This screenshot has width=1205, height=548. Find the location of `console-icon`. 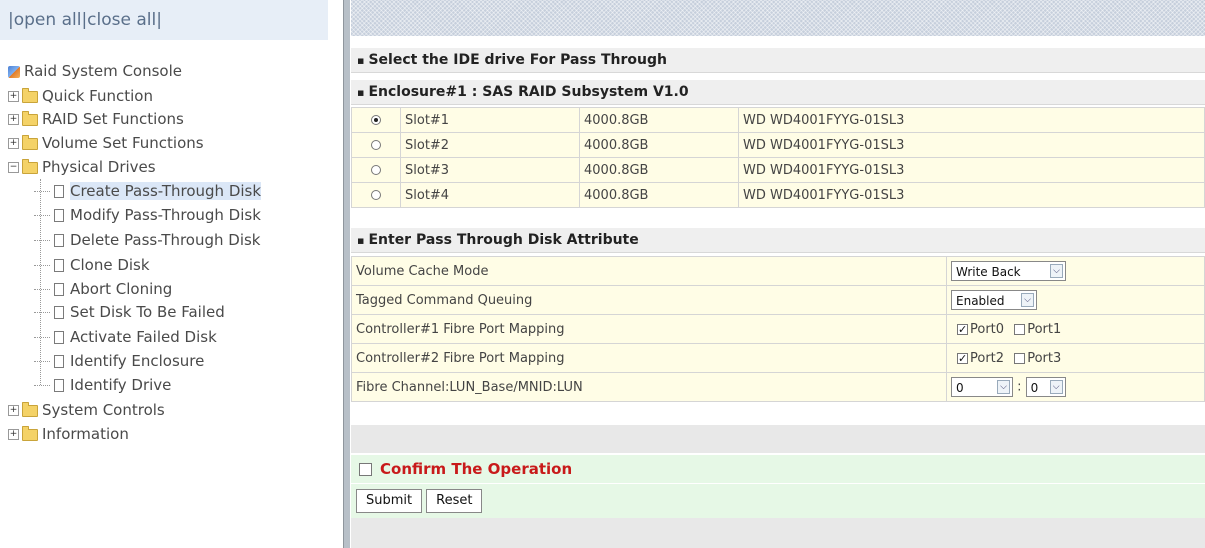

console-icon is located at coordinates (14, 71).